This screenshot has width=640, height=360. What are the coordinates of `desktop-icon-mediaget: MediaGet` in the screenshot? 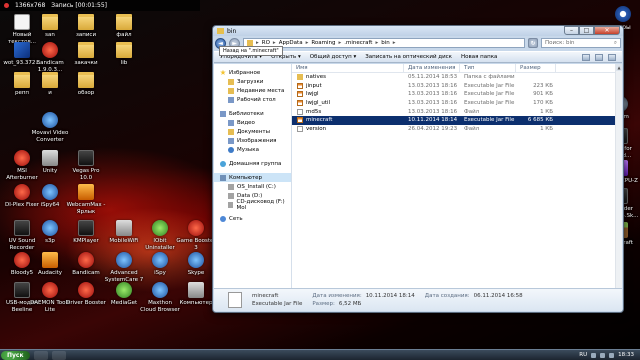 It's located at (124, 294).